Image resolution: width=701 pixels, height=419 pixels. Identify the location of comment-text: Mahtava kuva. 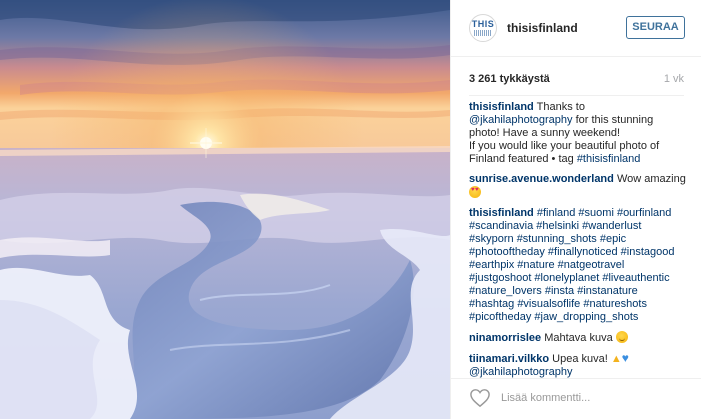
(578, 338).